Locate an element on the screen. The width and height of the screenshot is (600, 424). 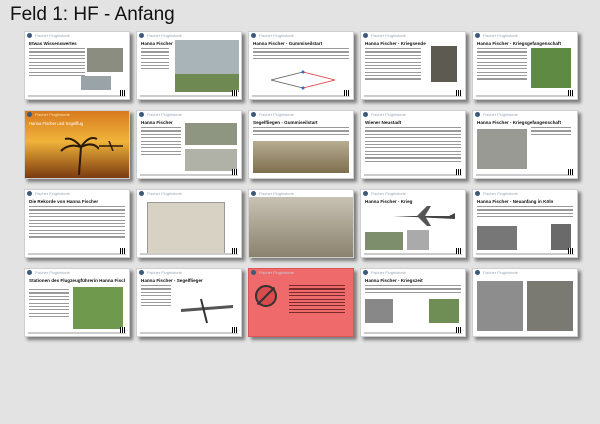
card-etwas-wissenswertes: Fischer Flughistorie Etwas Wissenswertes is located at coordinates (77, 65).